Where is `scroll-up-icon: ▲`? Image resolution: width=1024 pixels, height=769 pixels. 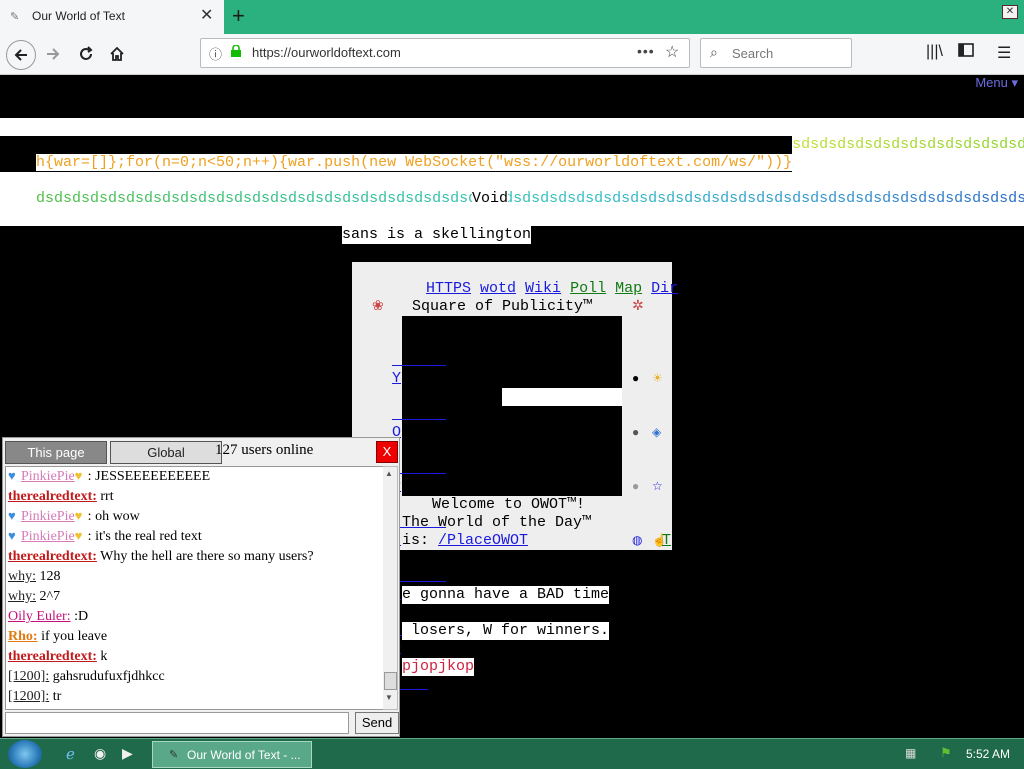 scroll-up-icon: ▲ is located at coordinates (389, 473).